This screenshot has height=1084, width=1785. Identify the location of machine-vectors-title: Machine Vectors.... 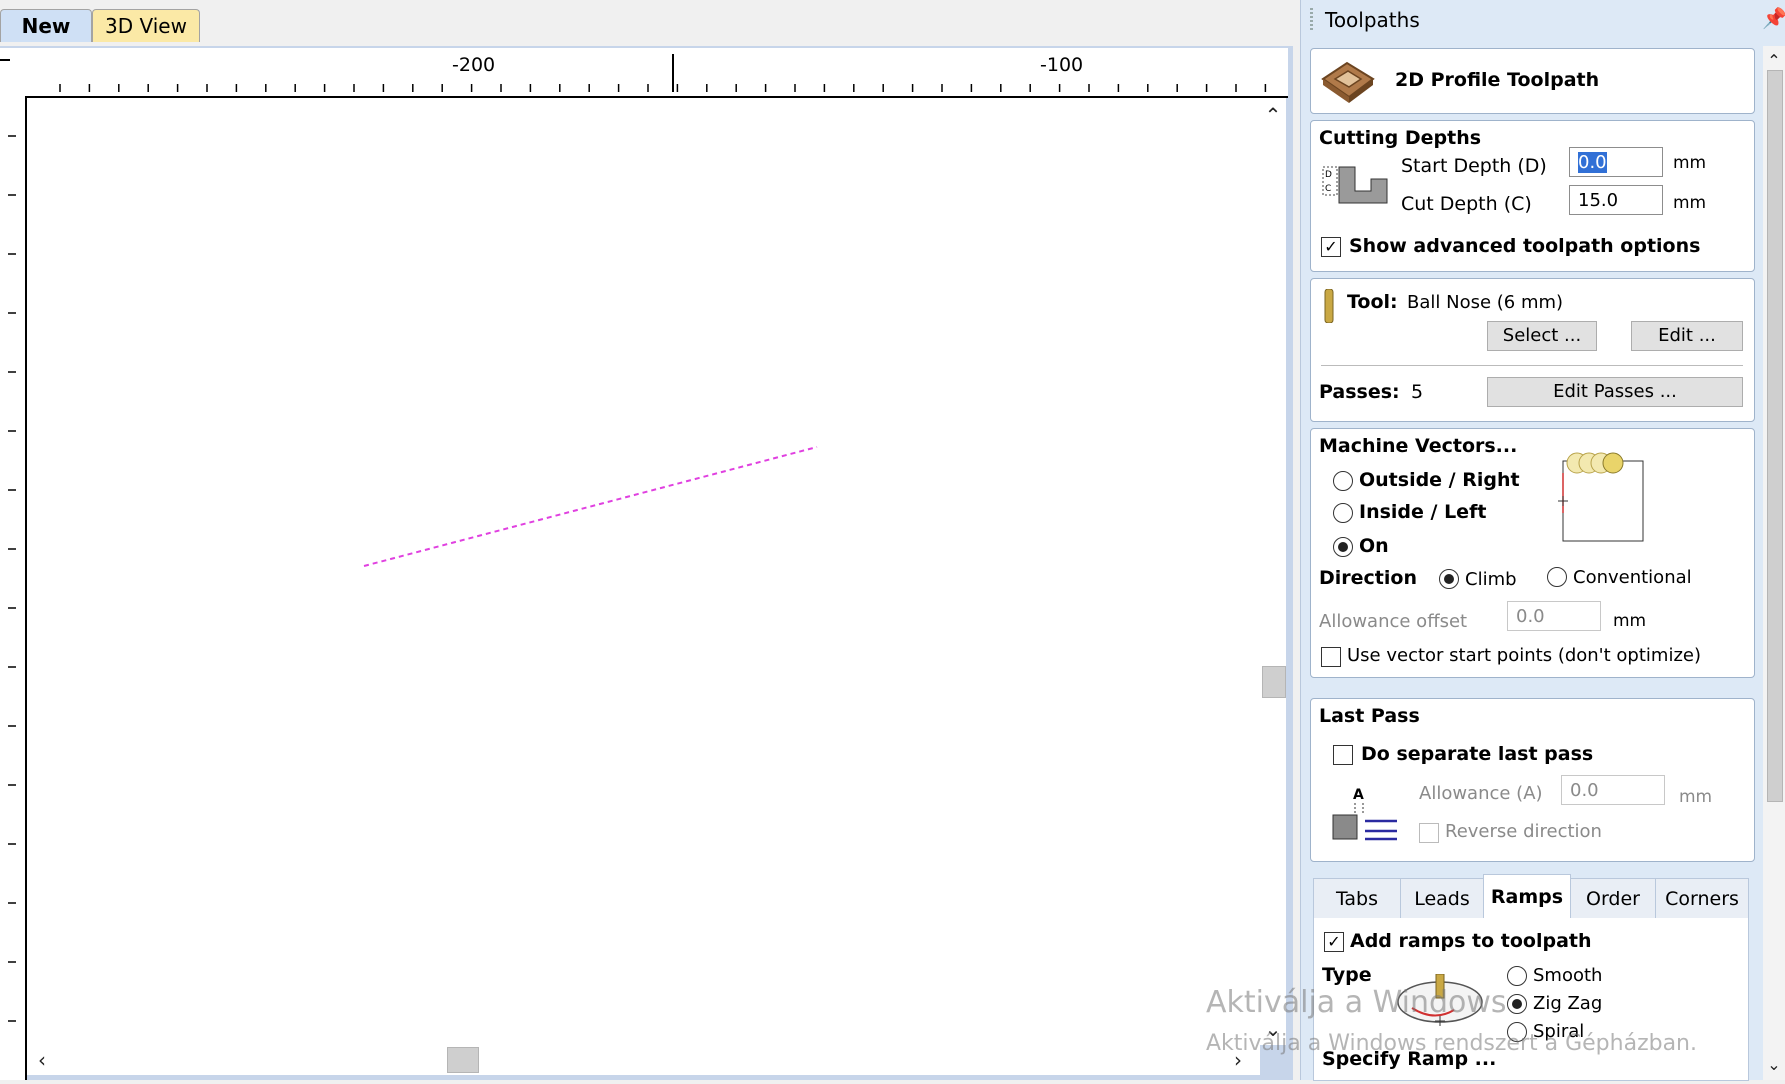
(1418, 446).